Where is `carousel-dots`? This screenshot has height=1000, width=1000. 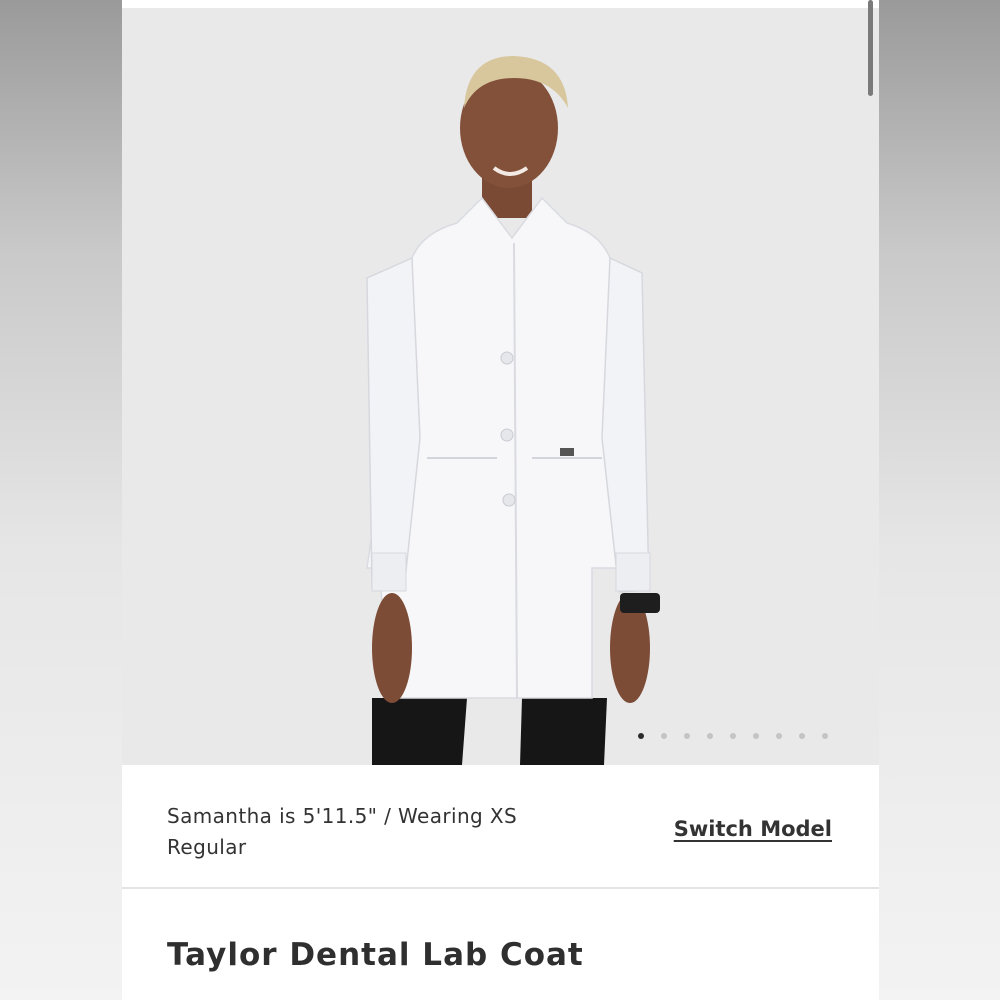
carousel-dots is located at coordinates (733, 736).